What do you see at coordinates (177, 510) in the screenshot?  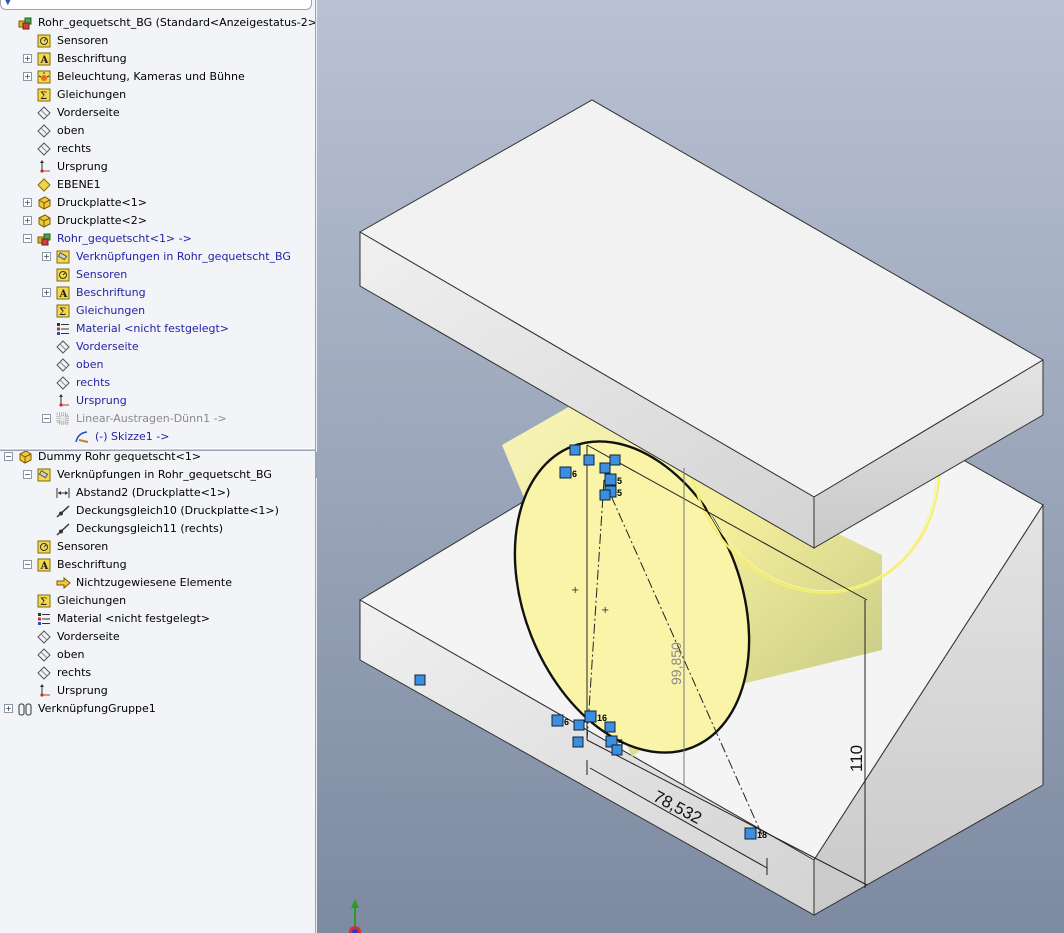 I see `tree-item-label: Deckungsgleich10 (Druckplatte<1>)` at bounding box center [177, 510].